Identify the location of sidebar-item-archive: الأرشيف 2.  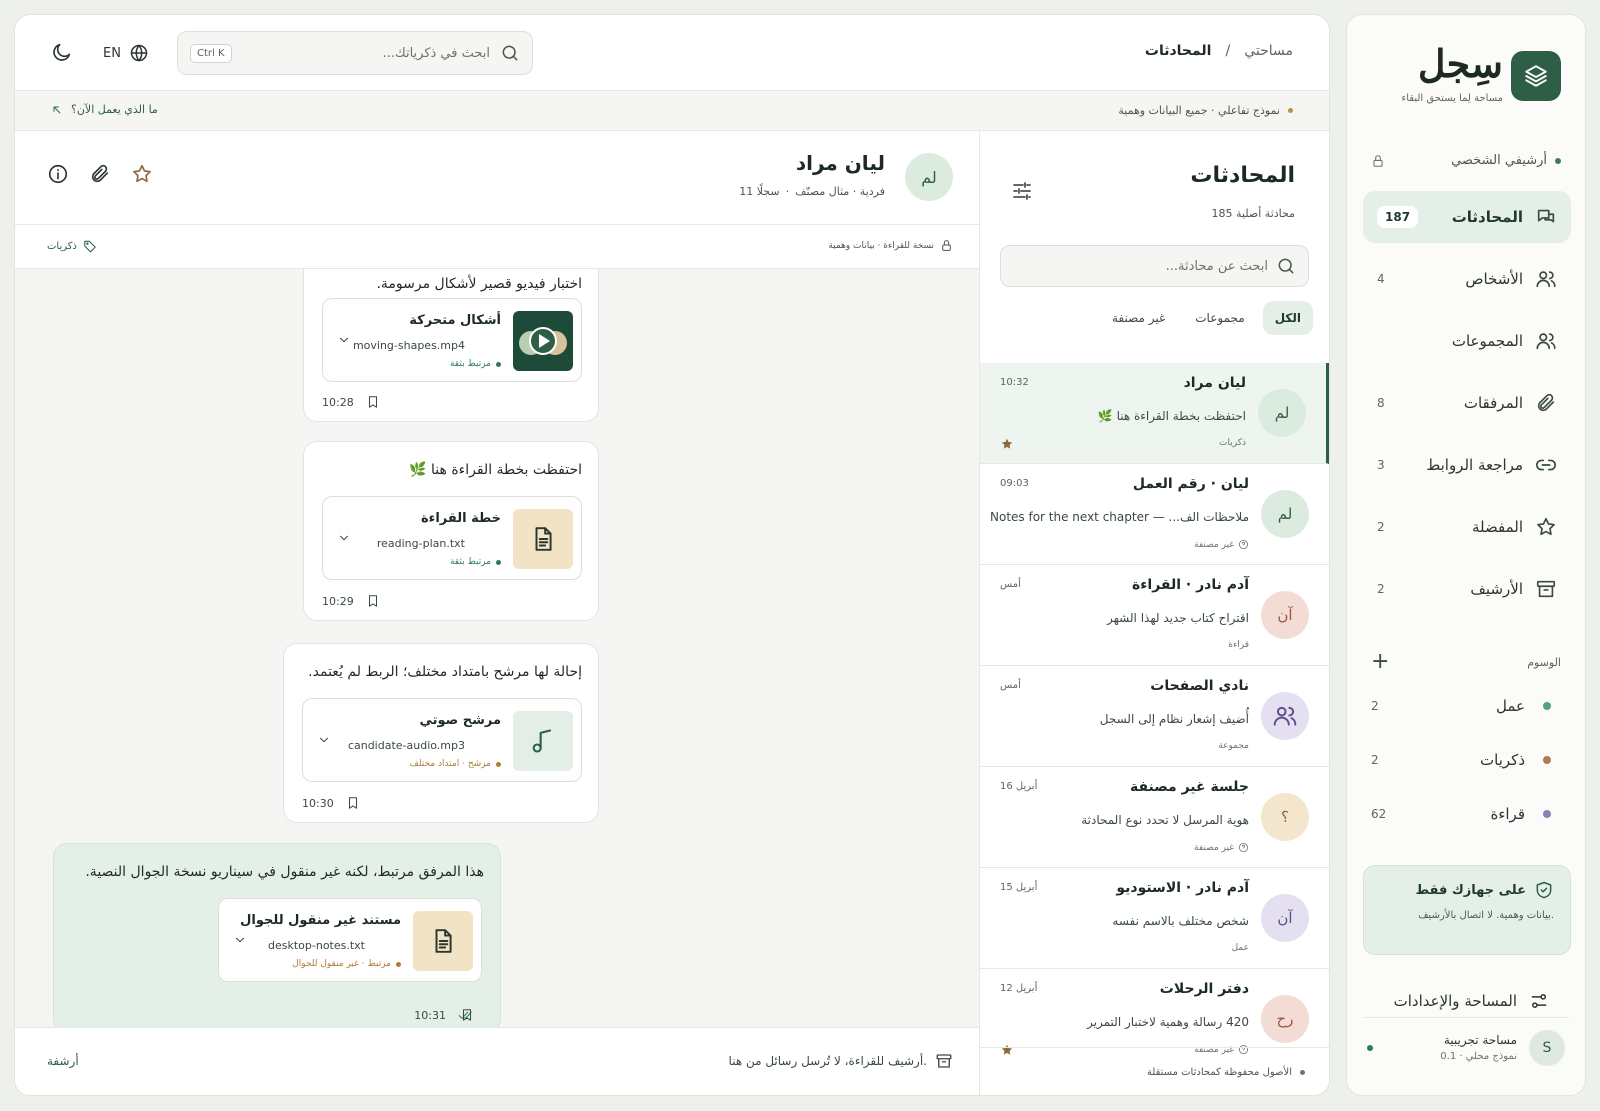
(1467, 589).